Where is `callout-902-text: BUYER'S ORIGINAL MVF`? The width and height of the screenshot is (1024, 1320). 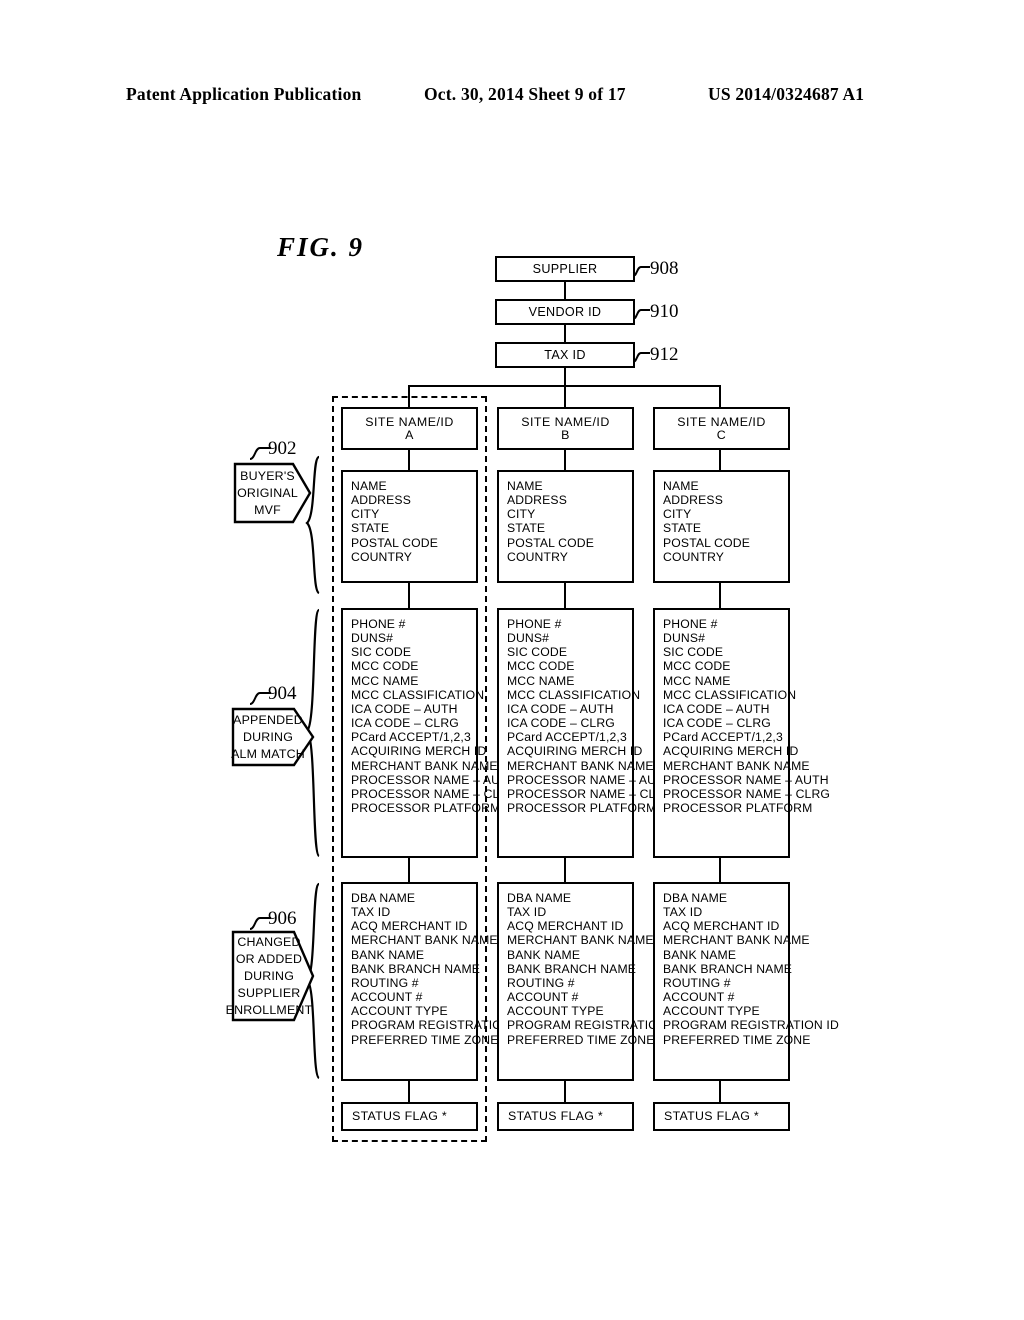 callout-902-text: BUYER'S ORIGINAL MVF is located at coordinates (272, 493).